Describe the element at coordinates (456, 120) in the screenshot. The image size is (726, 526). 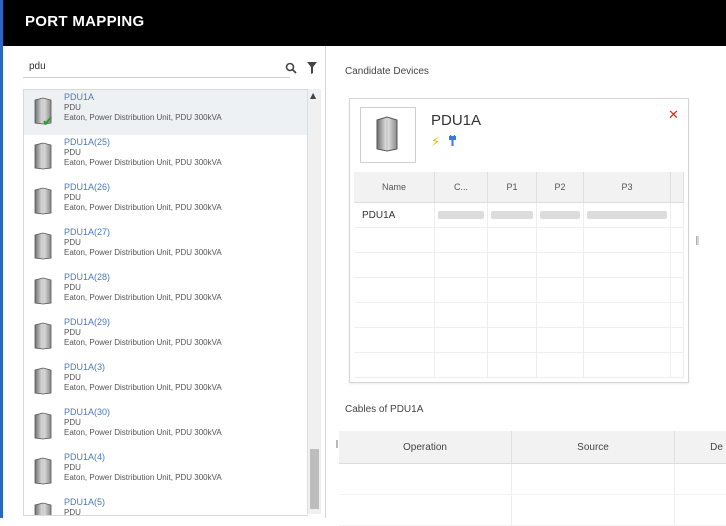
I see `candidate-device-name: PDU1A` at that location.